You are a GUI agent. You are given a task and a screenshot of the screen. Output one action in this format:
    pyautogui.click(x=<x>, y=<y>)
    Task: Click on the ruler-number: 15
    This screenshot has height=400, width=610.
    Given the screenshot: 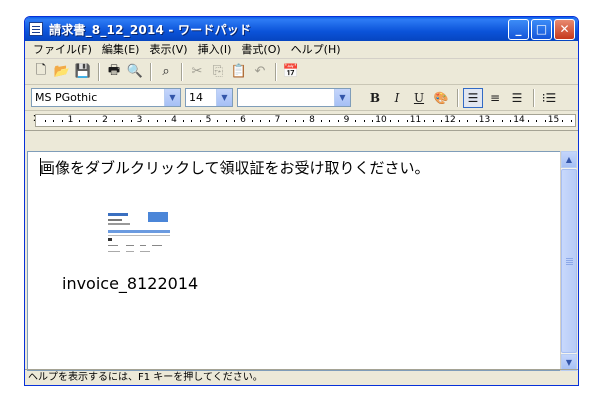 What is the action you would take?
    pyautogui.click(x=553, y=120)
    